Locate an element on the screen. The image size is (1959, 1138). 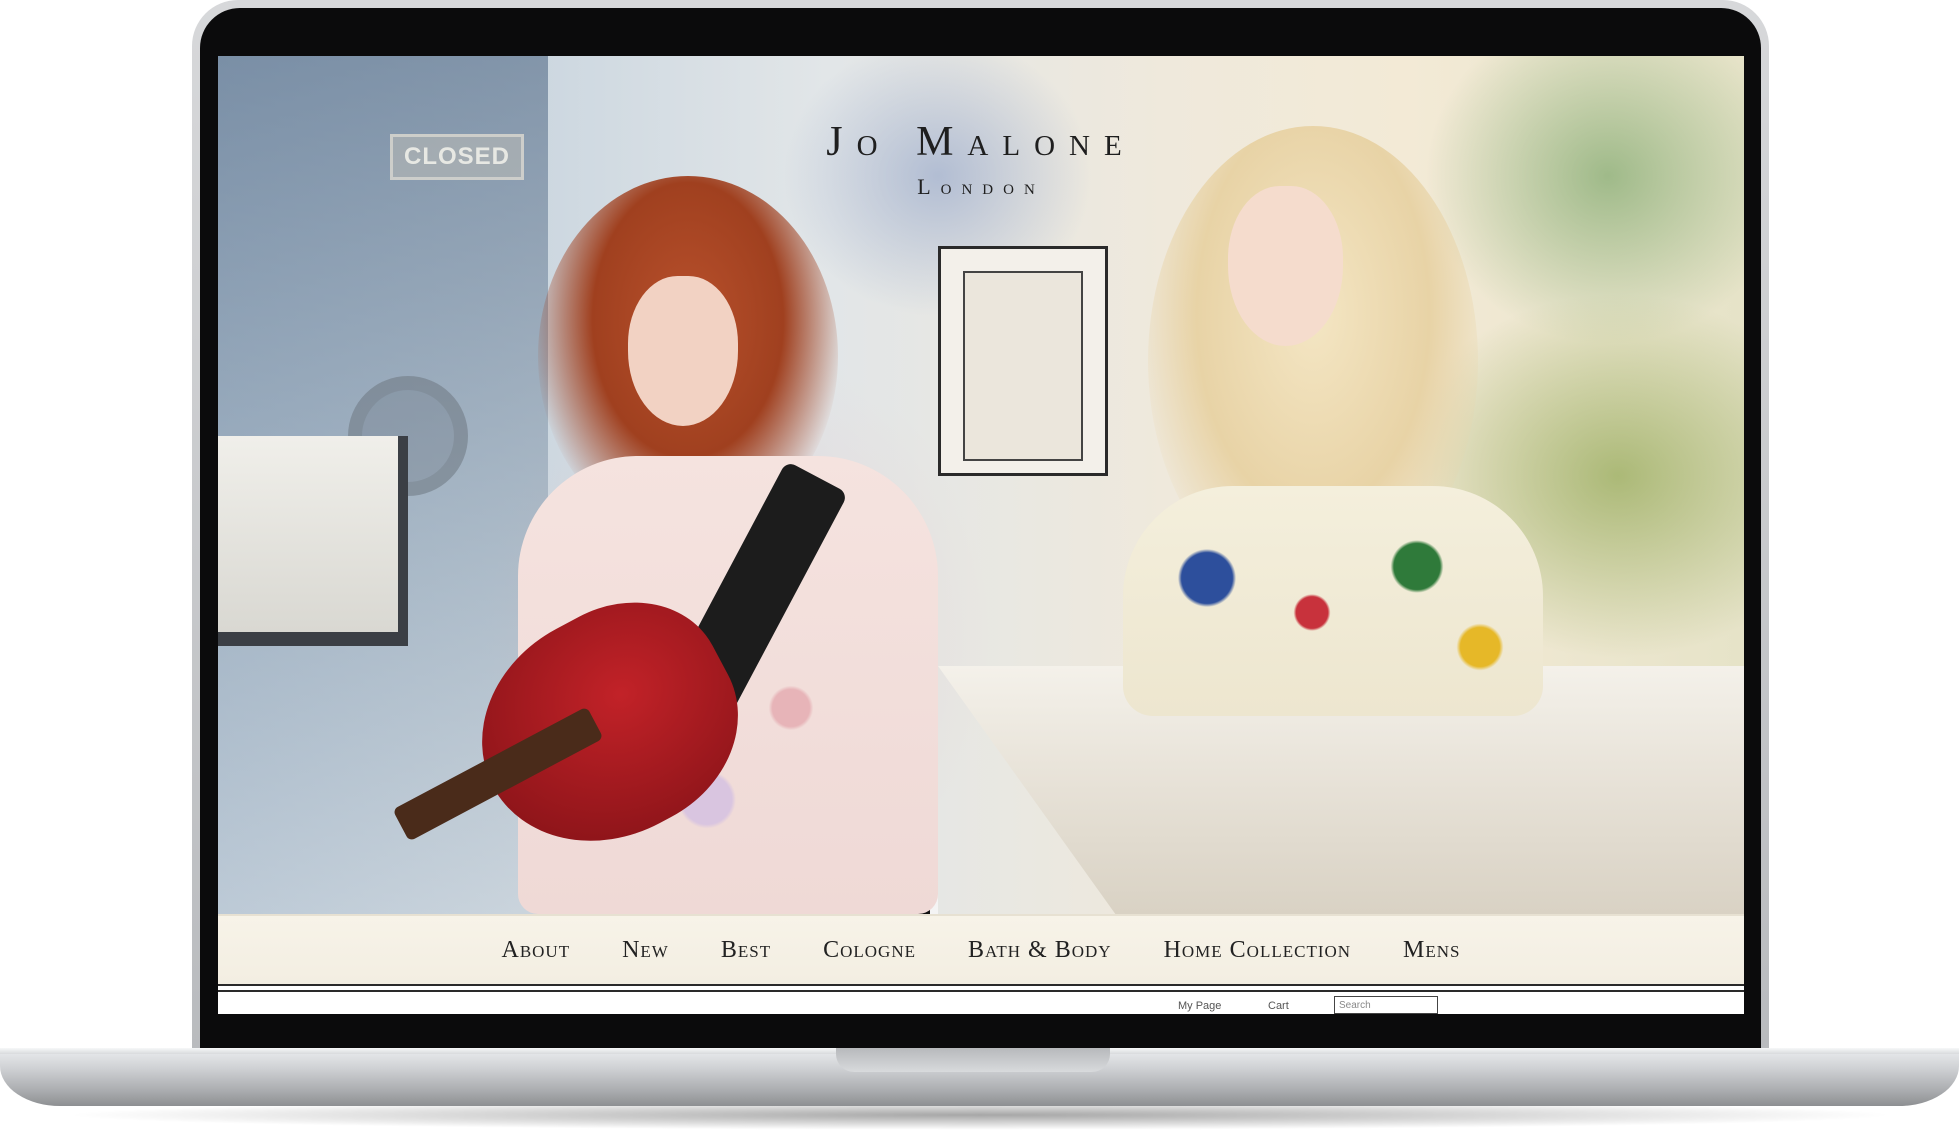
cart-link: Cart is located at coordinates (1278, 1006).